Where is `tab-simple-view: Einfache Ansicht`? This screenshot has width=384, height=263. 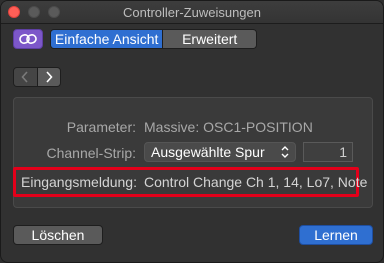 tab-simple-view: Einfache Ansicht is located at coordinates (107, 39).